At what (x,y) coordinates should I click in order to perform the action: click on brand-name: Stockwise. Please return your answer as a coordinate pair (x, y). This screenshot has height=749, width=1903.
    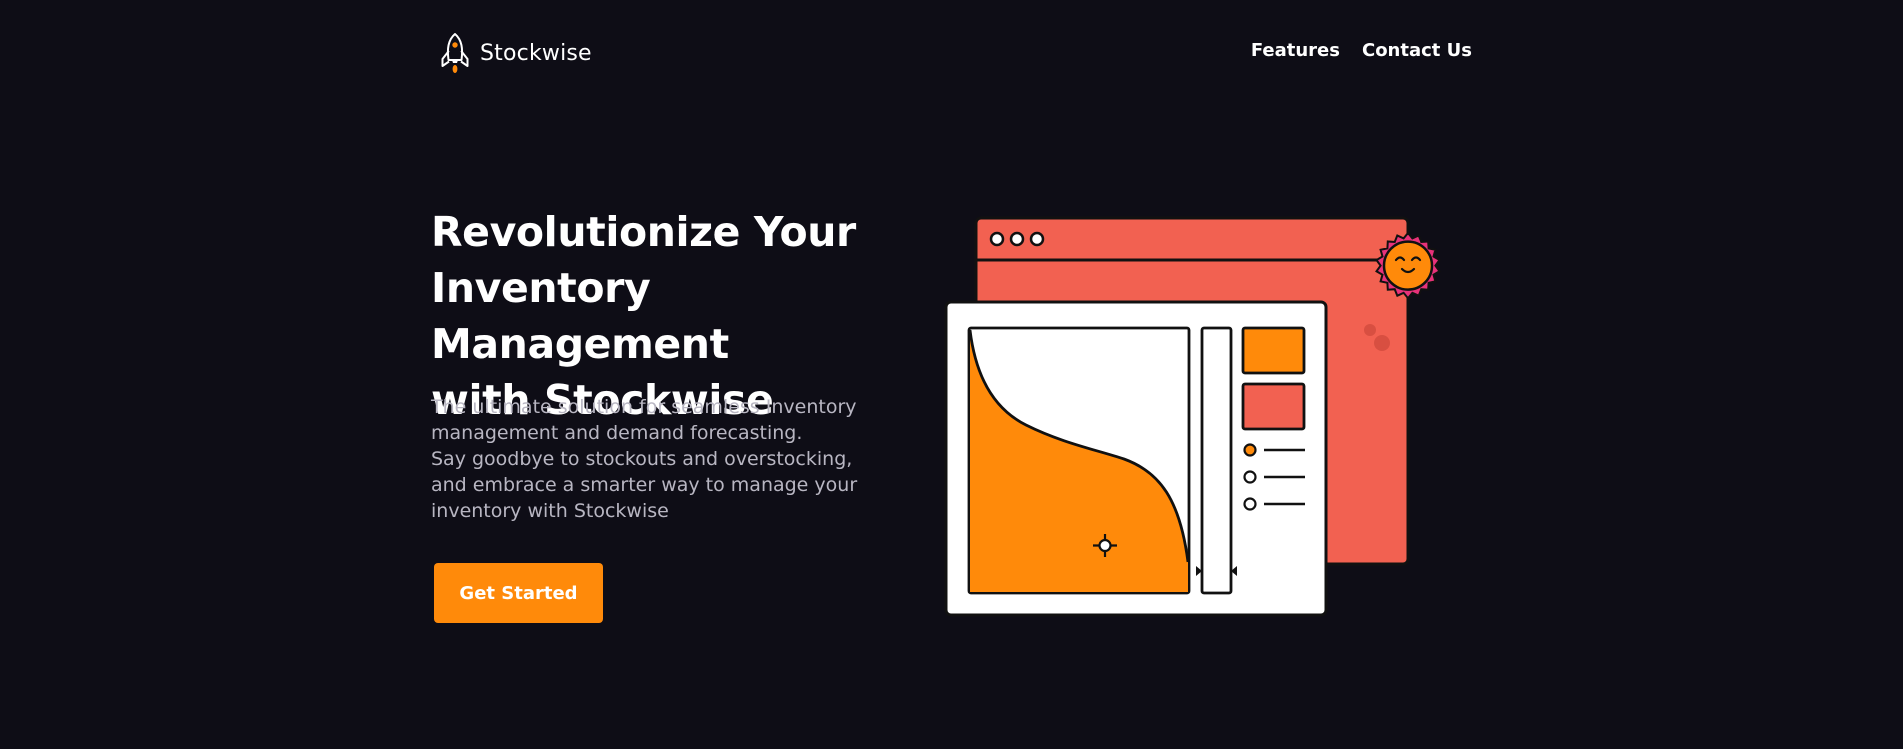
    Looking at the image, I should click on (536, 53).